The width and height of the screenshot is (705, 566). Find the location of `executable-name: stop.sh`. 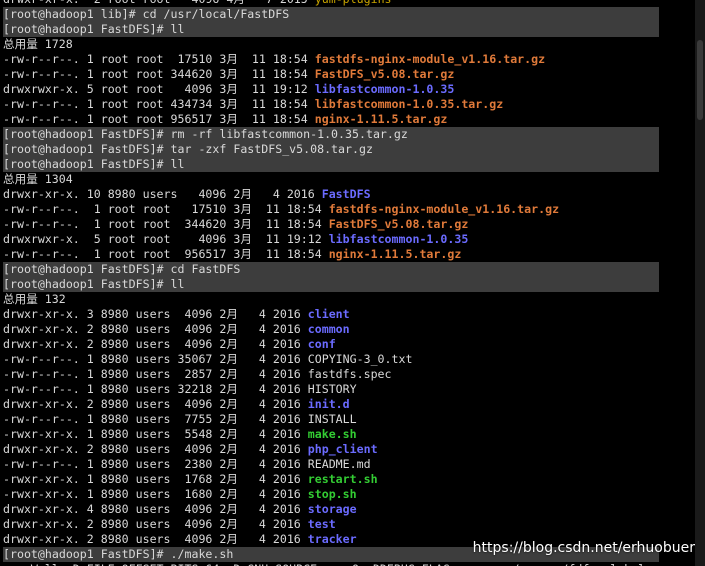

executable-name: stop.sh is located at coordinates (332, 494).